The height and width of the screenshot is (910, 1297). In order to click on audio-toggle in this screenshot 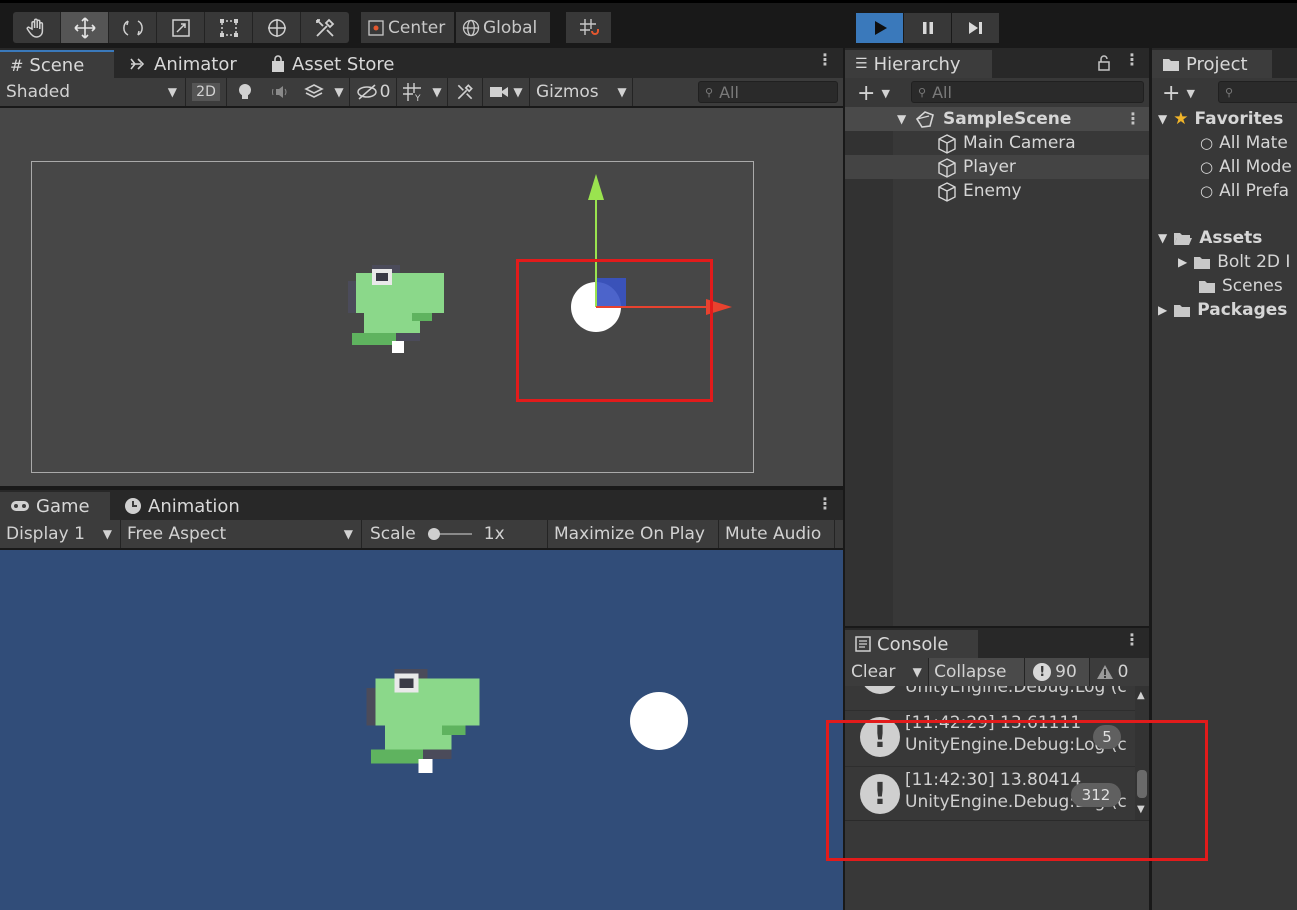, I will do `click(281, 92)`.